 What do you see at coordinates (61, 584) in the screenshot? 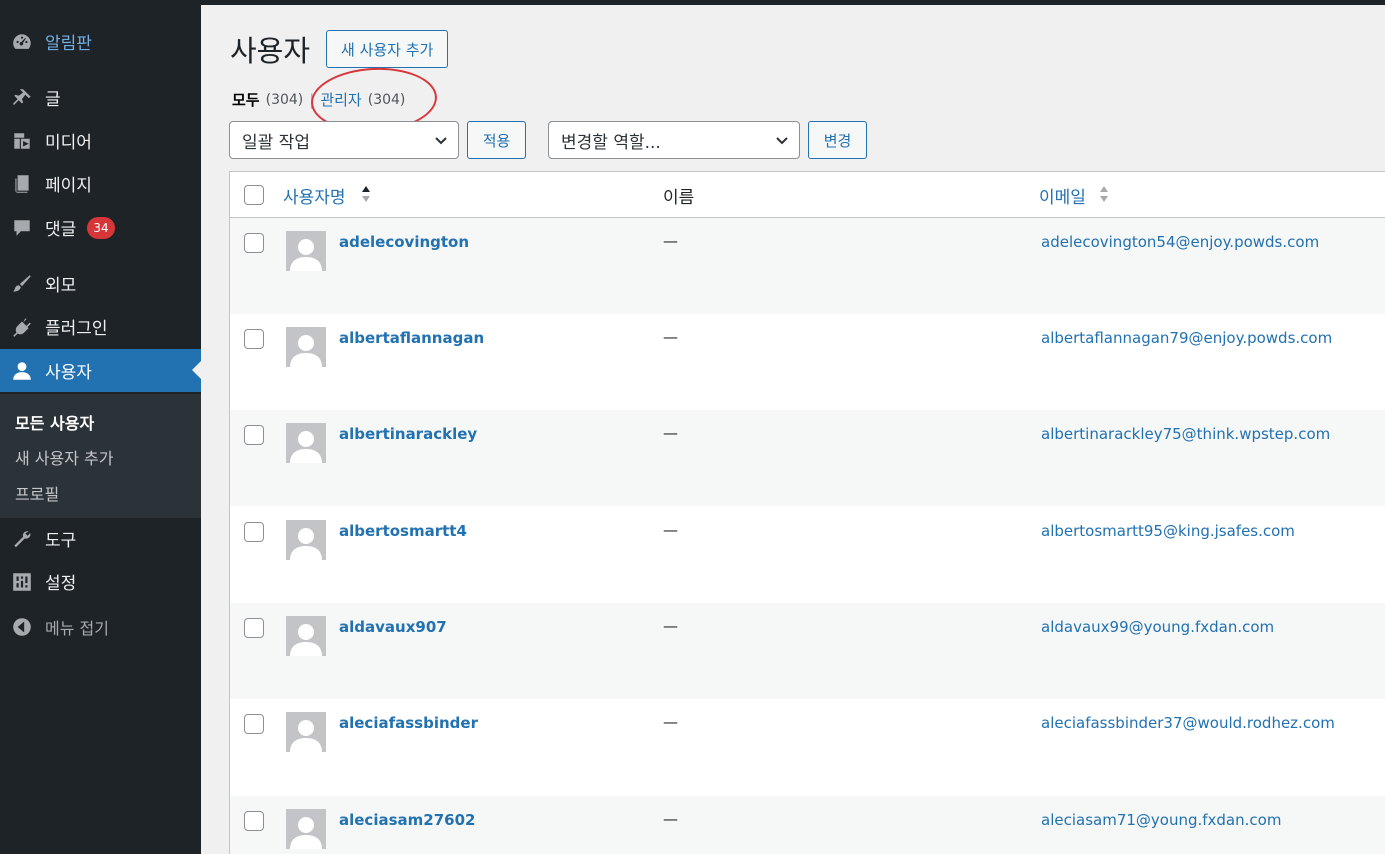
I see `sidebar-item-label: 설정` at bounding box center [61, 584].